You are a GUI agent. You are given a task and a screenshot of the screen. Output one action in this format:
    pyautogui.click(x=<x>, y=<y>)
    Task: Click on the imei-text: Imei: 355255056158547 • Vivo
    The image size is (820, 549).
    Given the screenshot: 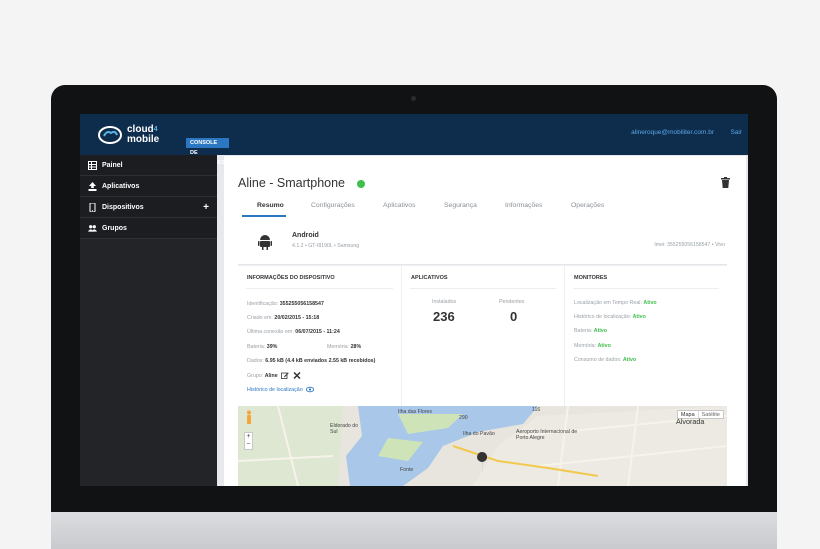 What is the action you would take?
    pyautogui.click(x=689, y=245)
    